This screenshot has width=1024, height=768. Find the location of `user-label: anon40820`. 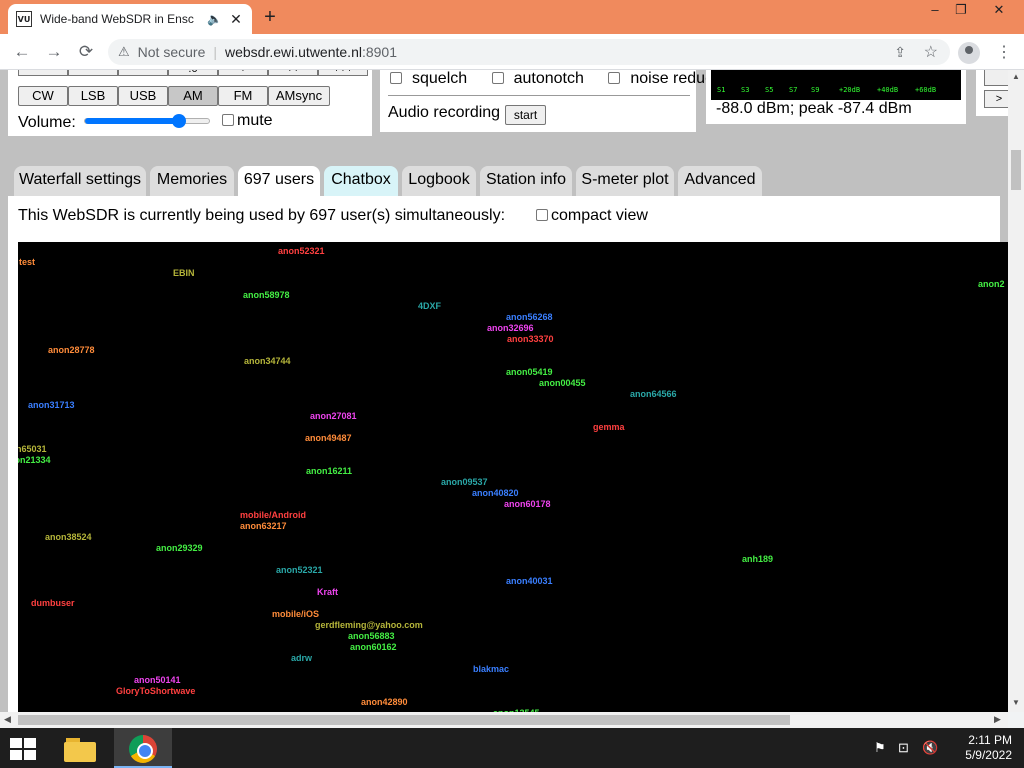

user-label: anon40820 is located at coordinates (495, 493).